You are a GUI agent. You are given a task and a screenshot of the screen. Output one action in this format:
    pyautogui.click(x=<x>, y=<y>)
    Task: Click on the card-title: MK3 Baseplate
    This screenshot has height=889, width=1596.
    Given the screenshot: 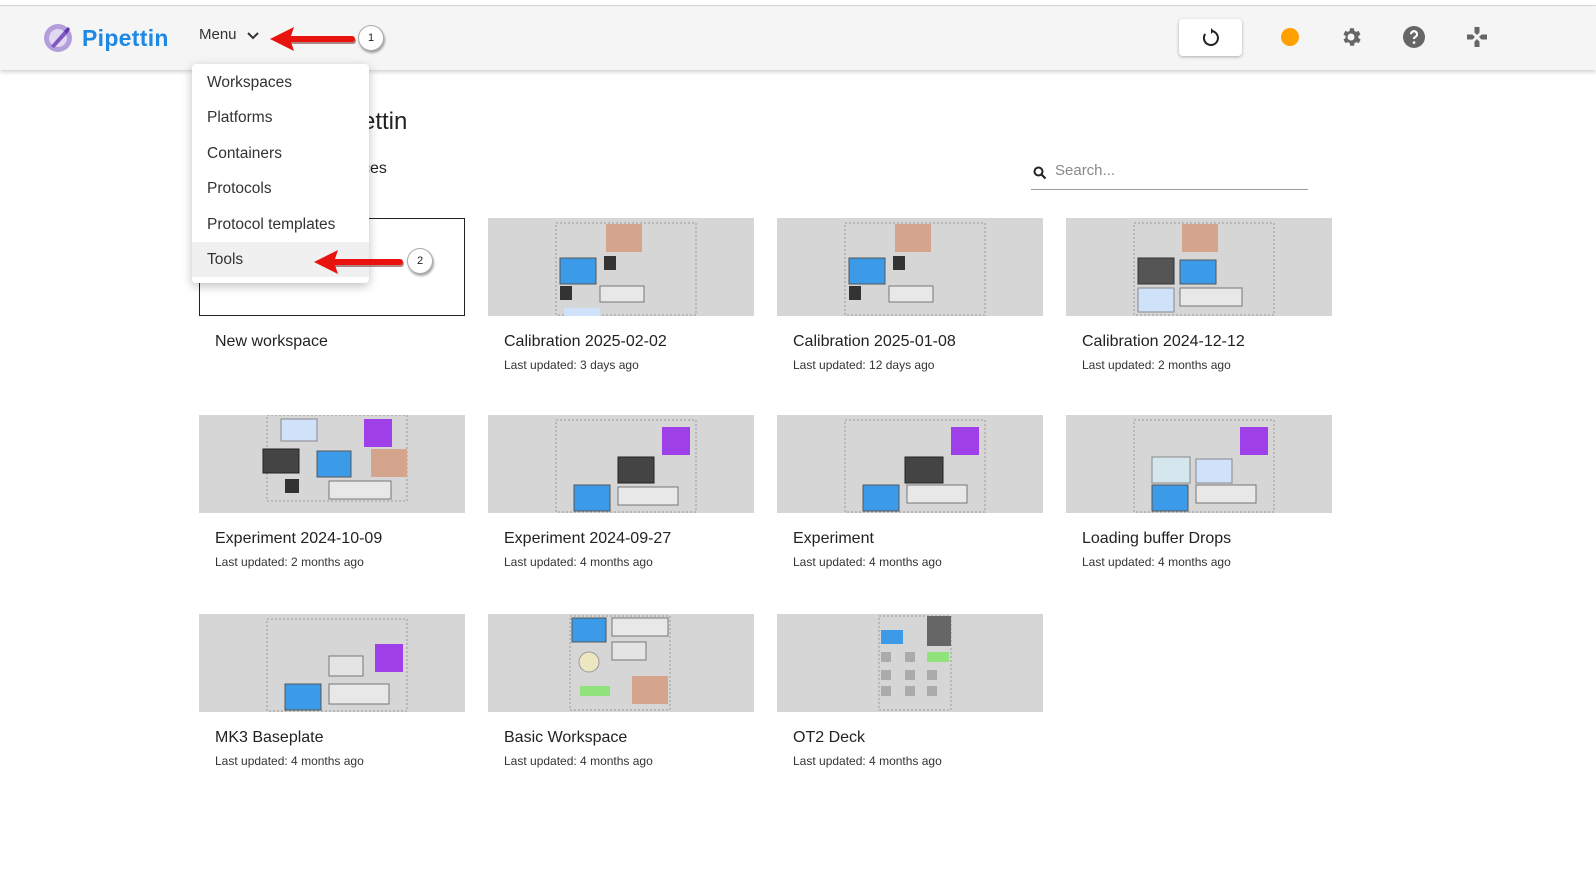 What is the action you would take?
    pyautogui.click(x=269, y=737)
    